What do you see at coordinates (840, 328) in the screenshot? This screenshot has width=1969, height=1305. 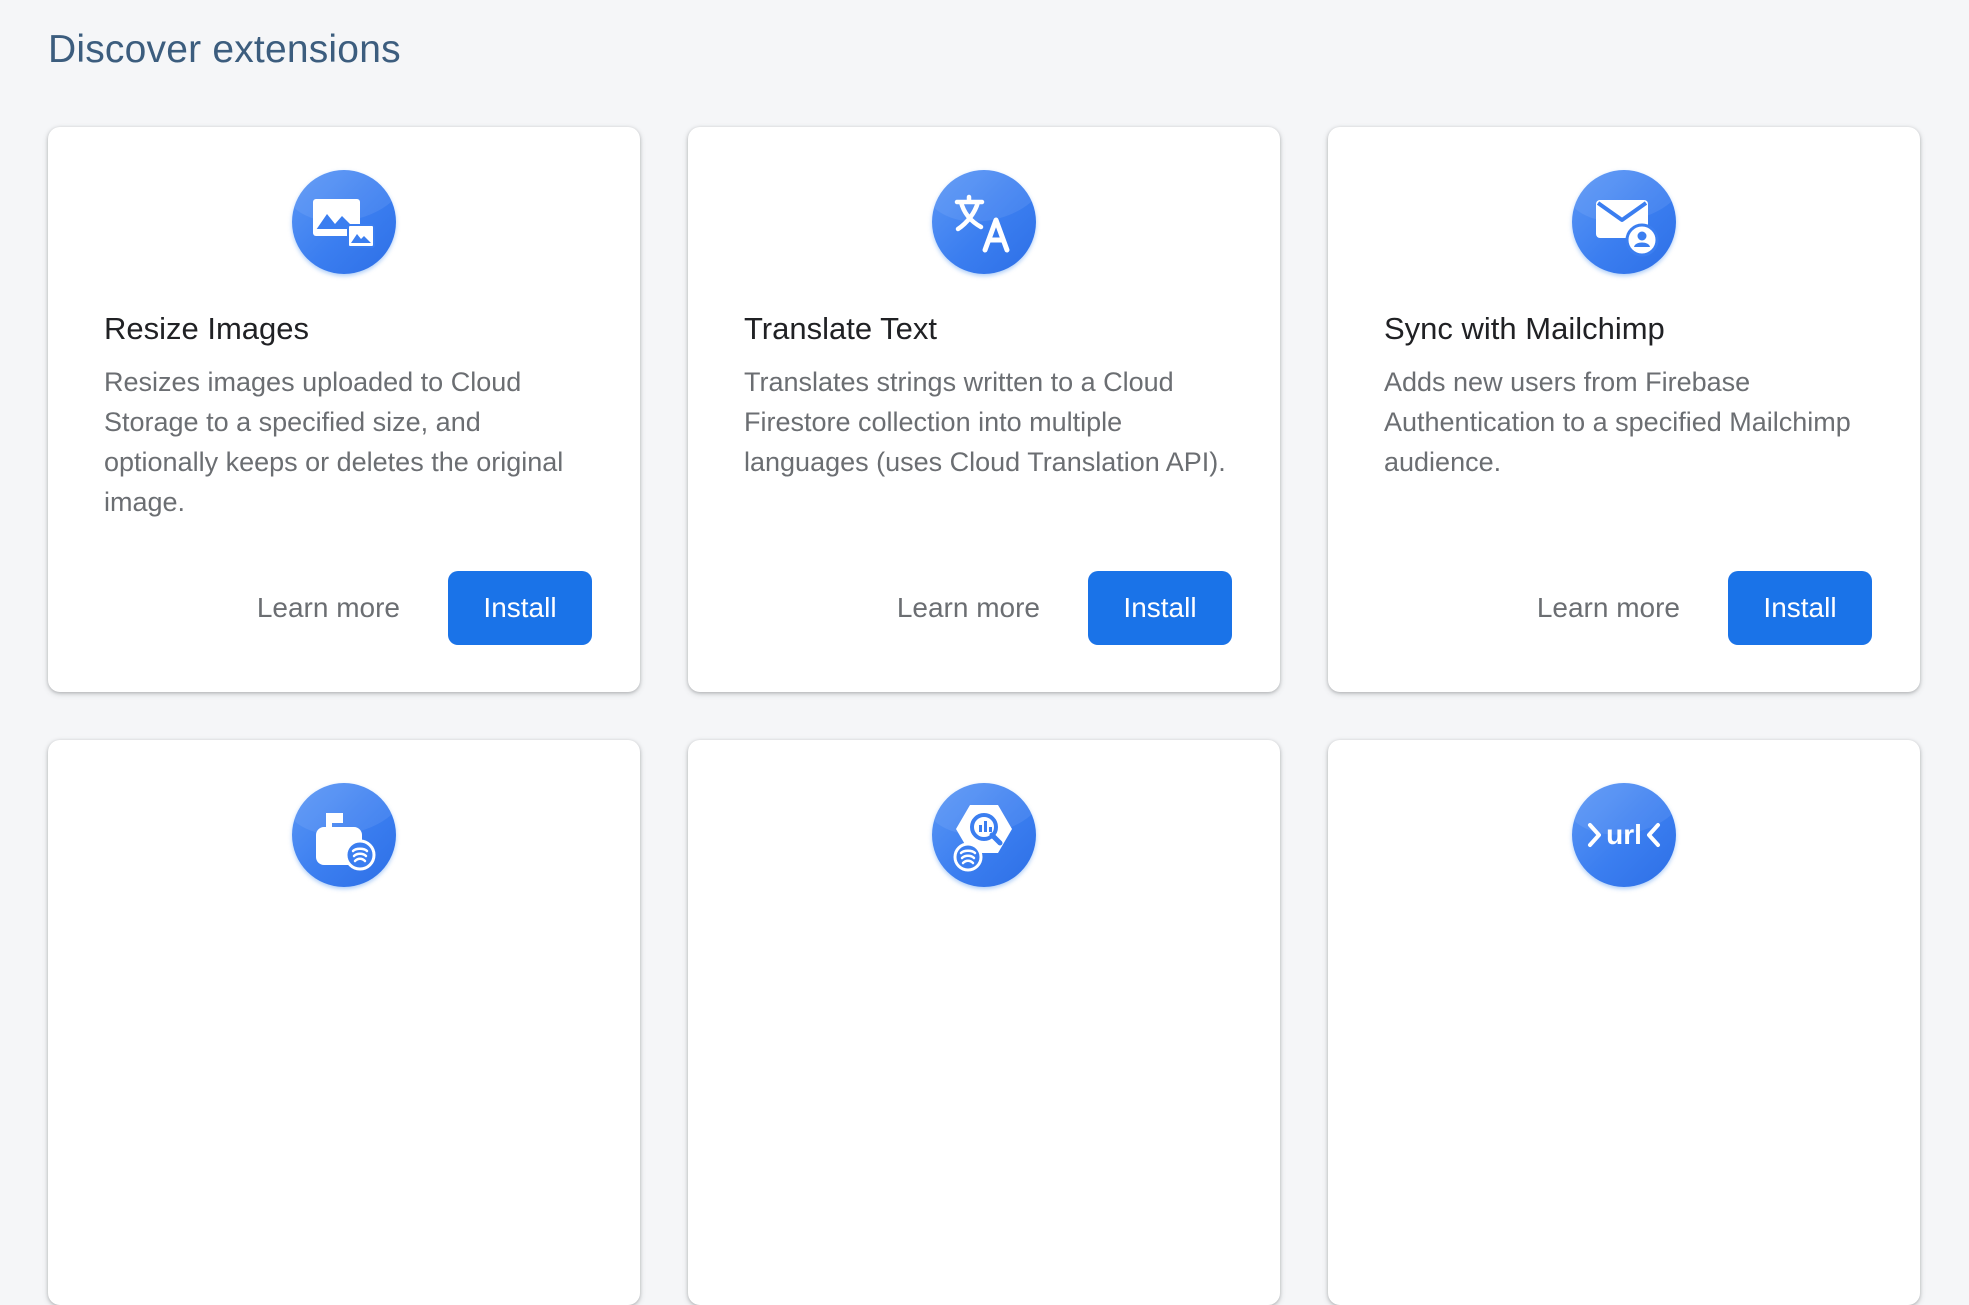 I see `card-title: Translate Text` at bounding box center [840, 328].